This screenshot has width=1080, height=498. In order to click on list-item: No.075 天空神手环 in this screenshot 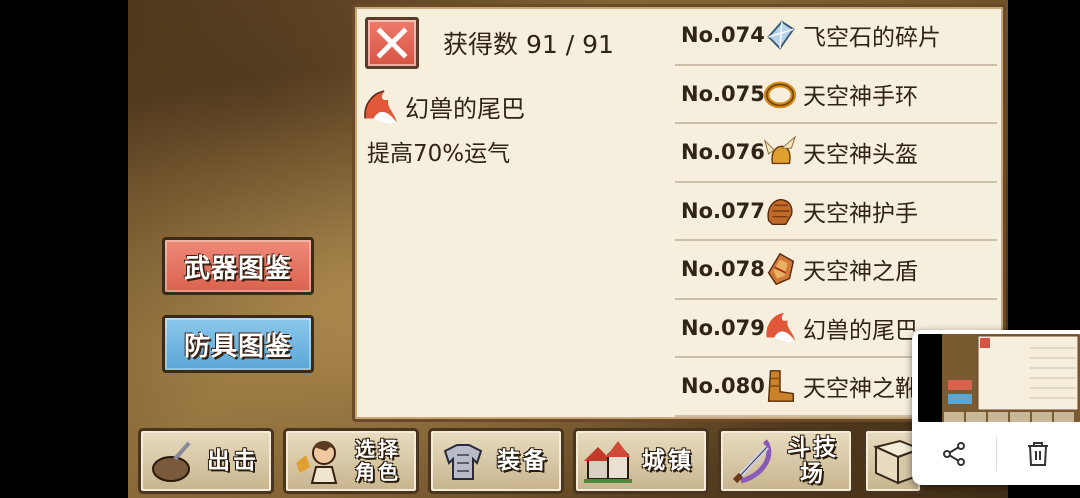, I will do `click(836, 95)`.